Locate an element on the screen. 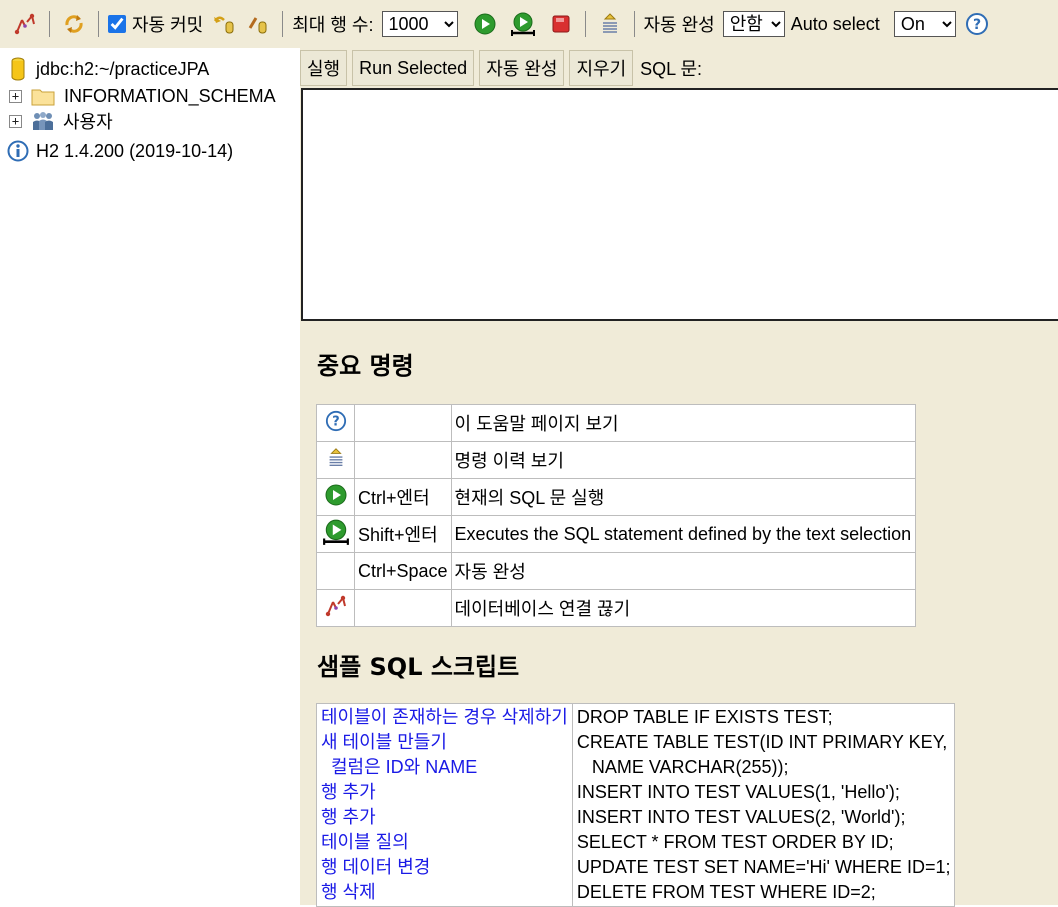 The image size is (1058, 907). sql-line: CREATE TABLE TEST(ID INT PRIMARY KEY, is located at coordinates (762, 742).